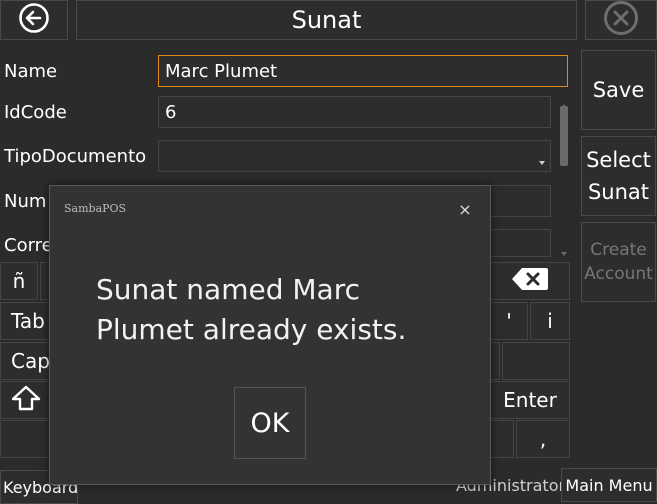 This screenshot has height=504, width=657. Describe the element at coordinates (26, 439) in the screenshot. I see `key-blank-left` at that location.